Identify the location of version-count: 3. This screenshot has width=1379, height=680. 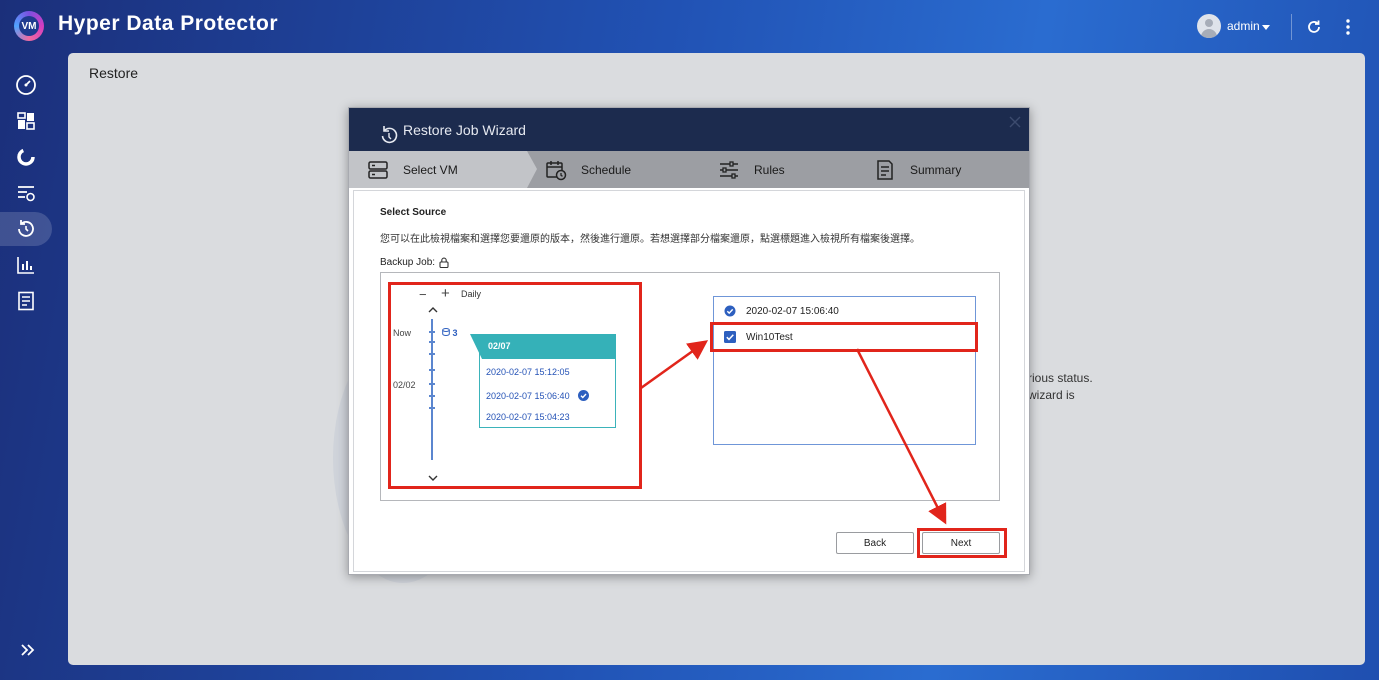
(455, 333).